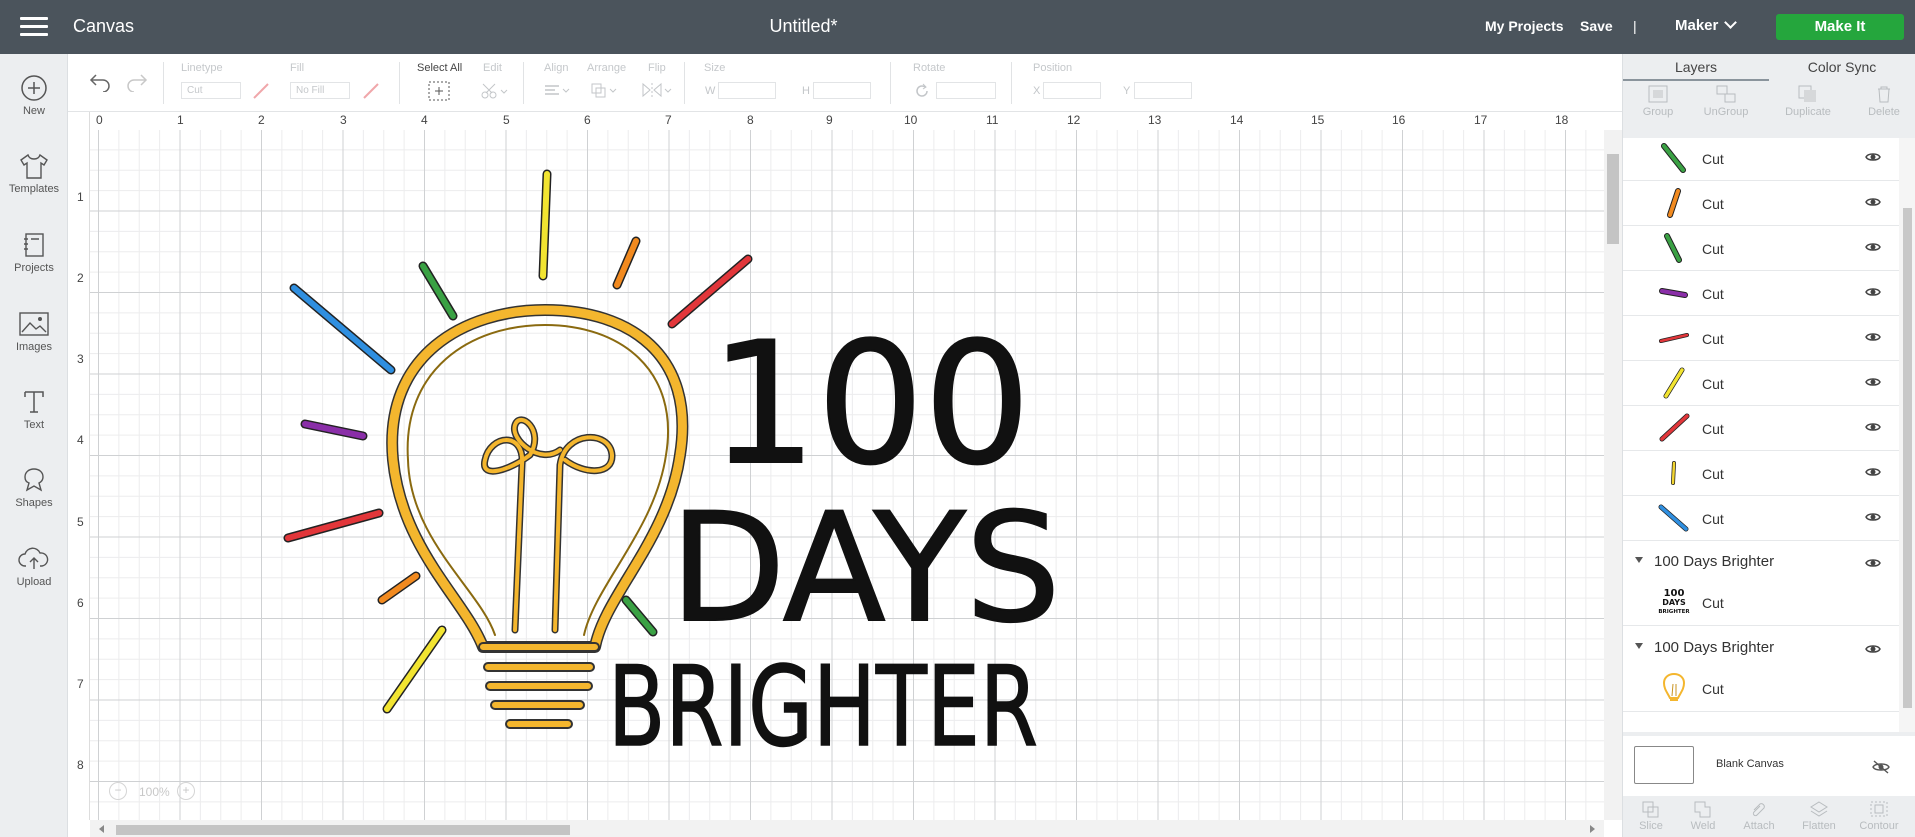 This screenshot has width=1915, height=837. I want to click on canvas-horizontal-scrollbar, so click(847, 828).